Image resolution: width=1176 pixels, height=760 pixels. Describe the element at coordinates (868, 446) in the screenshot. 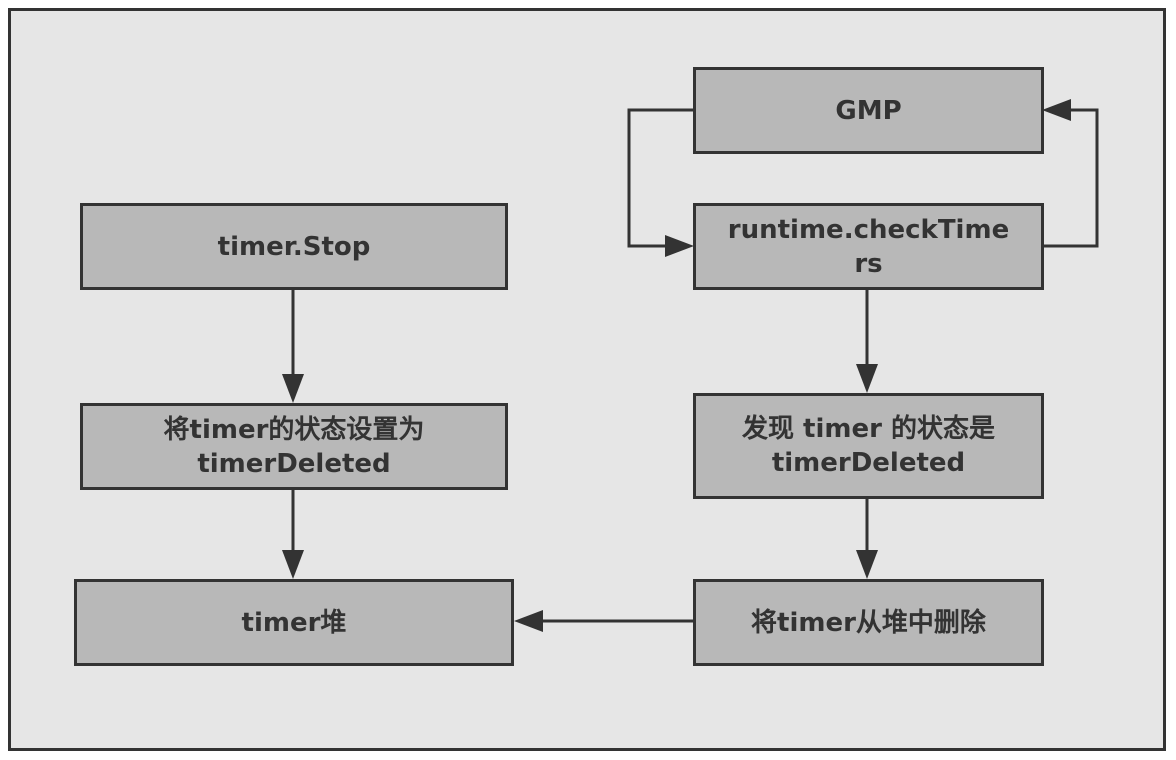

I see `node-found-timer-deleted: 发现 timer 的状态是 timerDeleted` at that location.